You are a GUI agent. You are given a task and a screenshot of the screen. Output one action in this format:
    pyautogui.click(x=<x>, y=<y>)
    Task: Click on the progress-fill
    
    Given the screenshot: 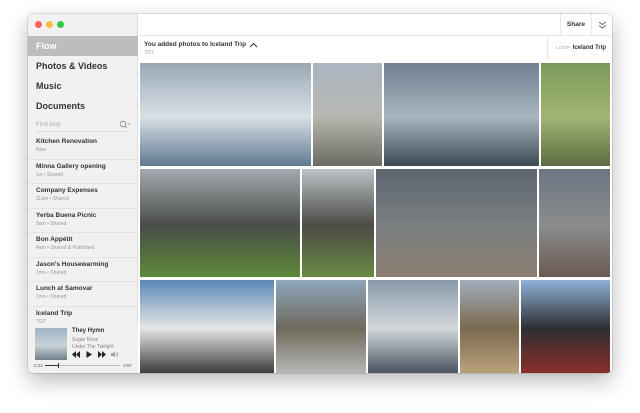 What is the action you would take?
    pyautogui.click(x=51, y=365)
    